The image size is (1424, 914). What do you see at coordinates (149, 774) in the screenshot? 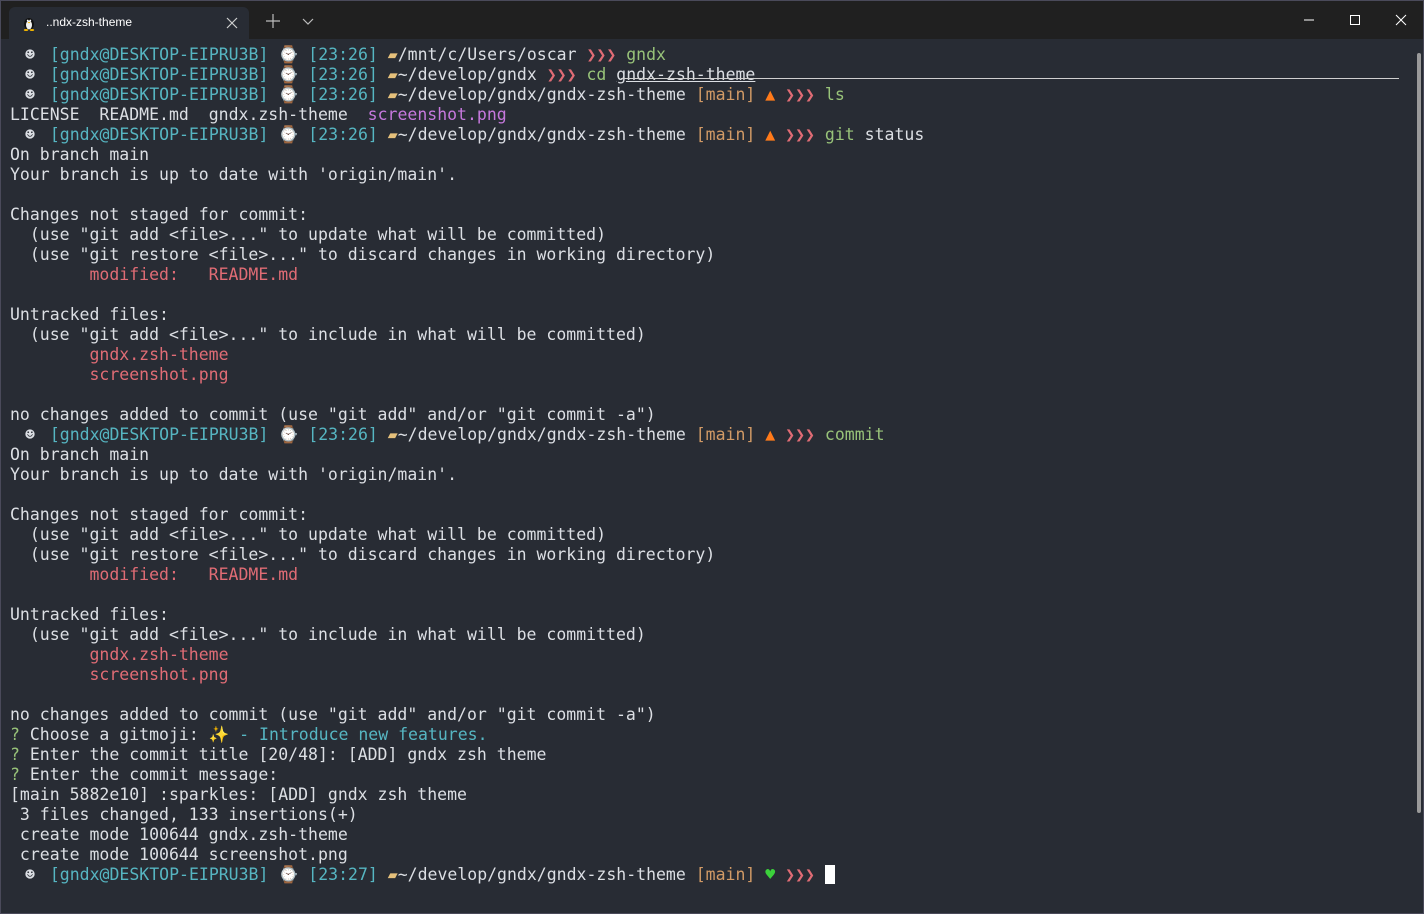
I see `question-text: Enter the commit message:` at bounding box center [149, 774].